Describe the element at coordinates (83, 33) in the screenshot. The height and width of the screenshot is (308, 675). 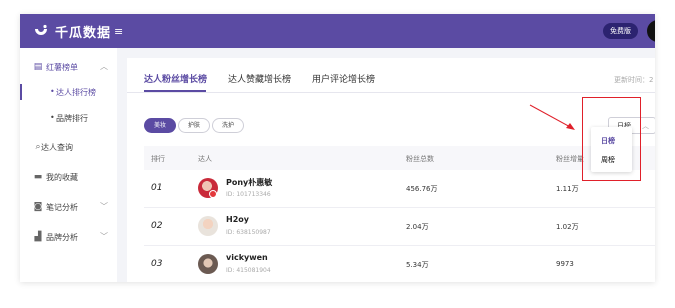
I see `app-name: 千瓜数据` at that location.